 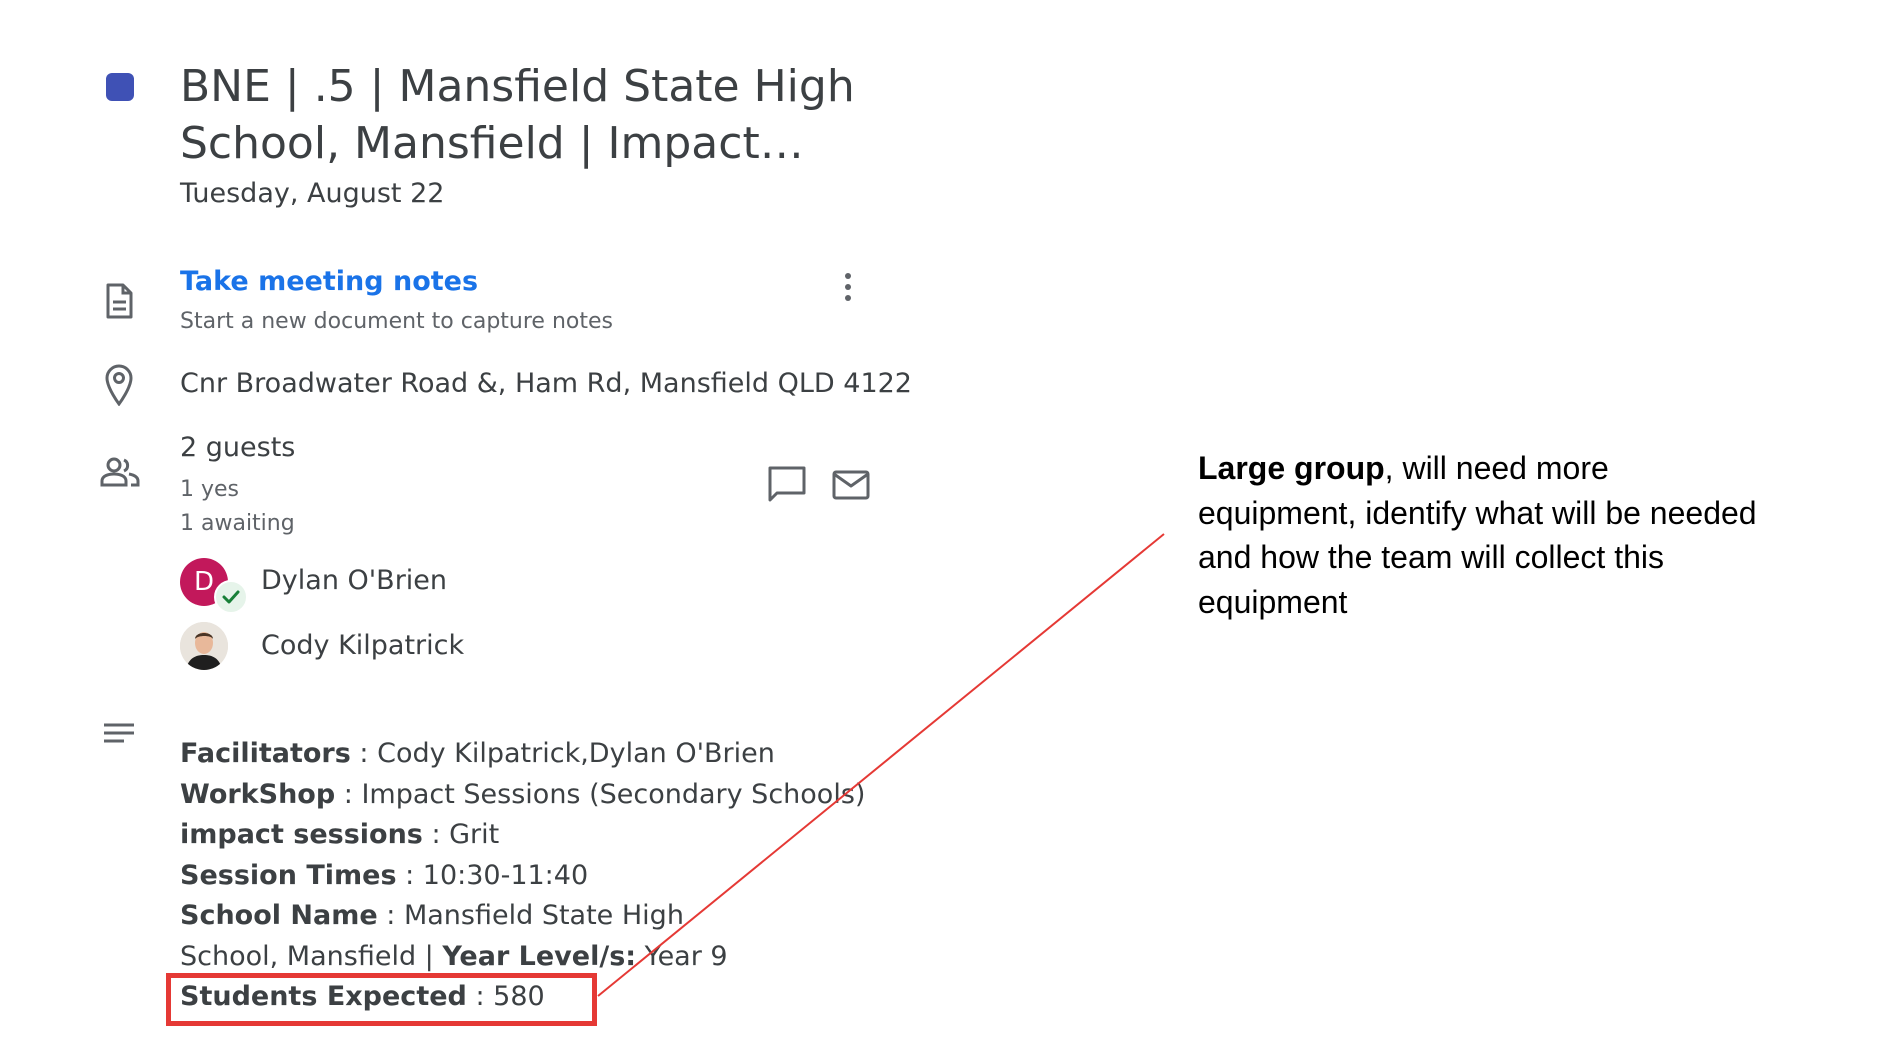 What do you see at coordinates (492, 875) in the screenshot?
I see `session-times-value: : 10:30-11:40` at bounding box center [492, 875].